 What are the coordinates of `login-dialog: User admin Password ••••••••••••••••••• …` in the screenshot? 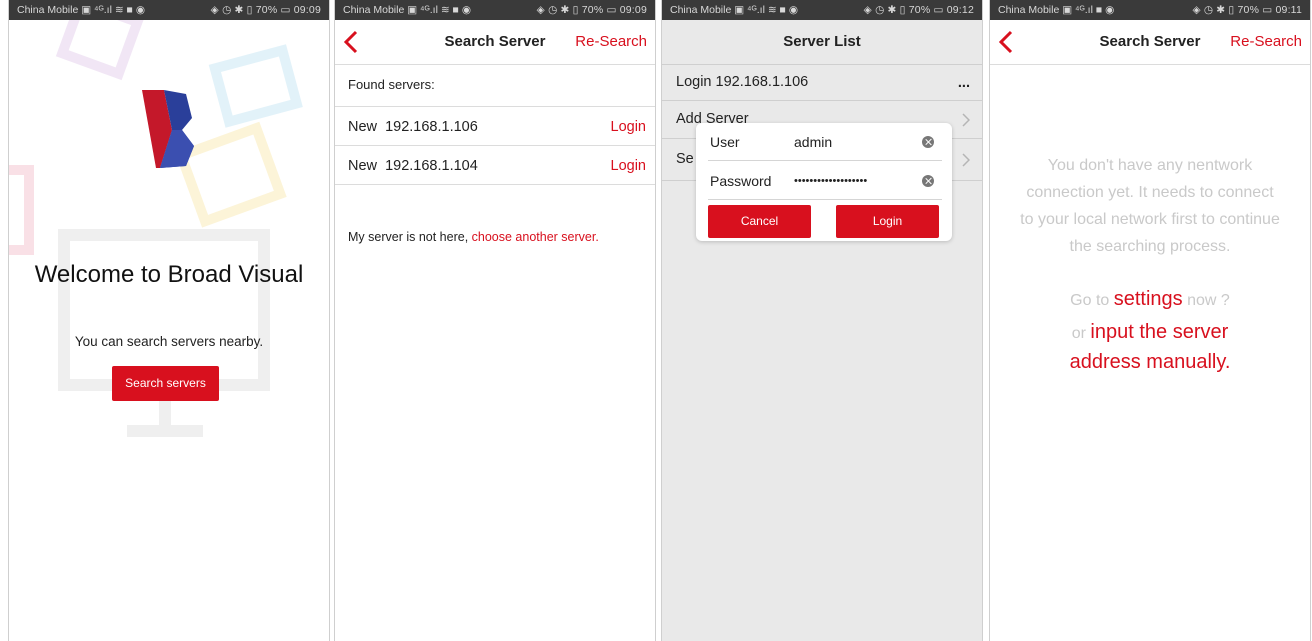 It's located at (824, 182).